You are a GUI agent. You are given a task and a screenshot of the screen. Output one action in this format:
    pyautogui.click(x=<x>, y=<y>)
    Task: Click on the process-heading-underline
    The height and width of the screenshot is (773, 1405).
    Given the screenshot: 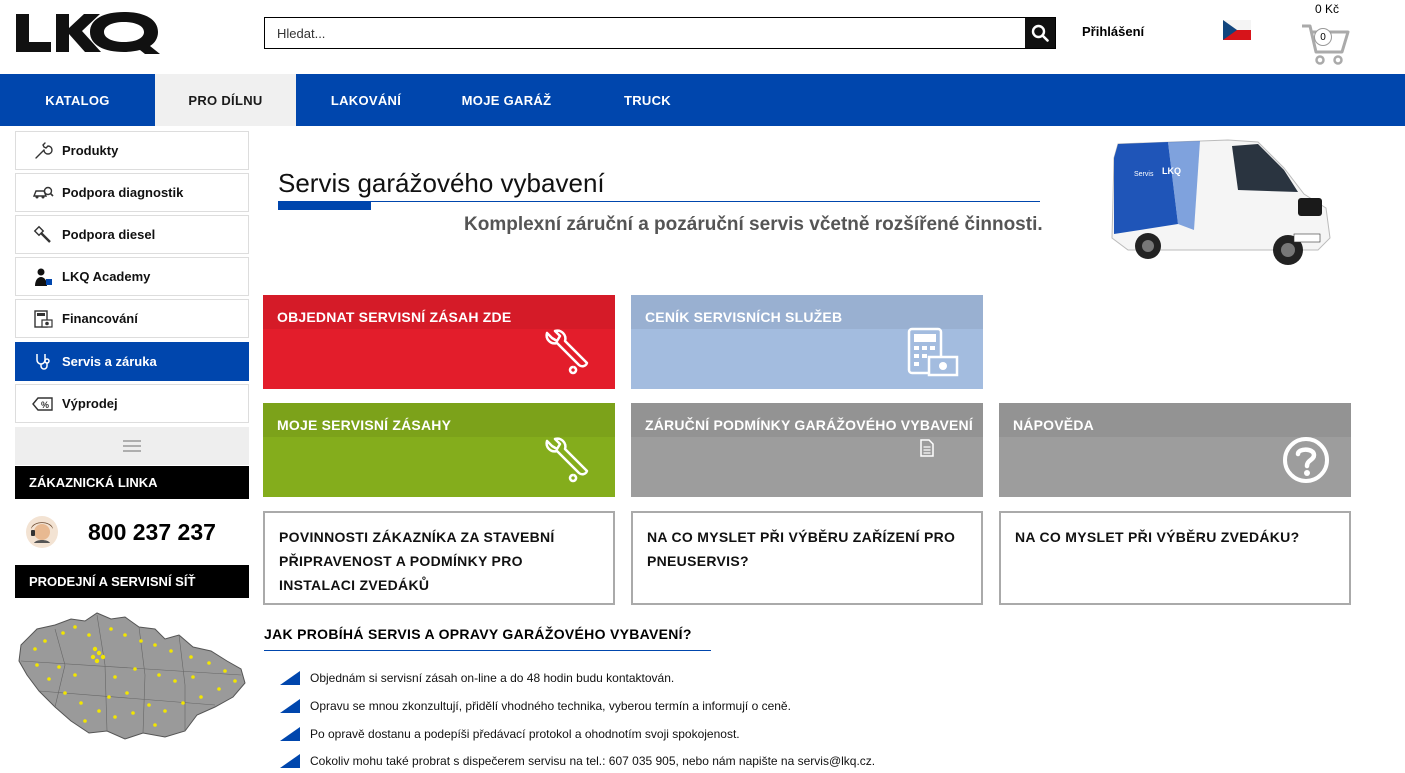 What is the action you would take?
    pyautogui.click(x=487, y=650)
    